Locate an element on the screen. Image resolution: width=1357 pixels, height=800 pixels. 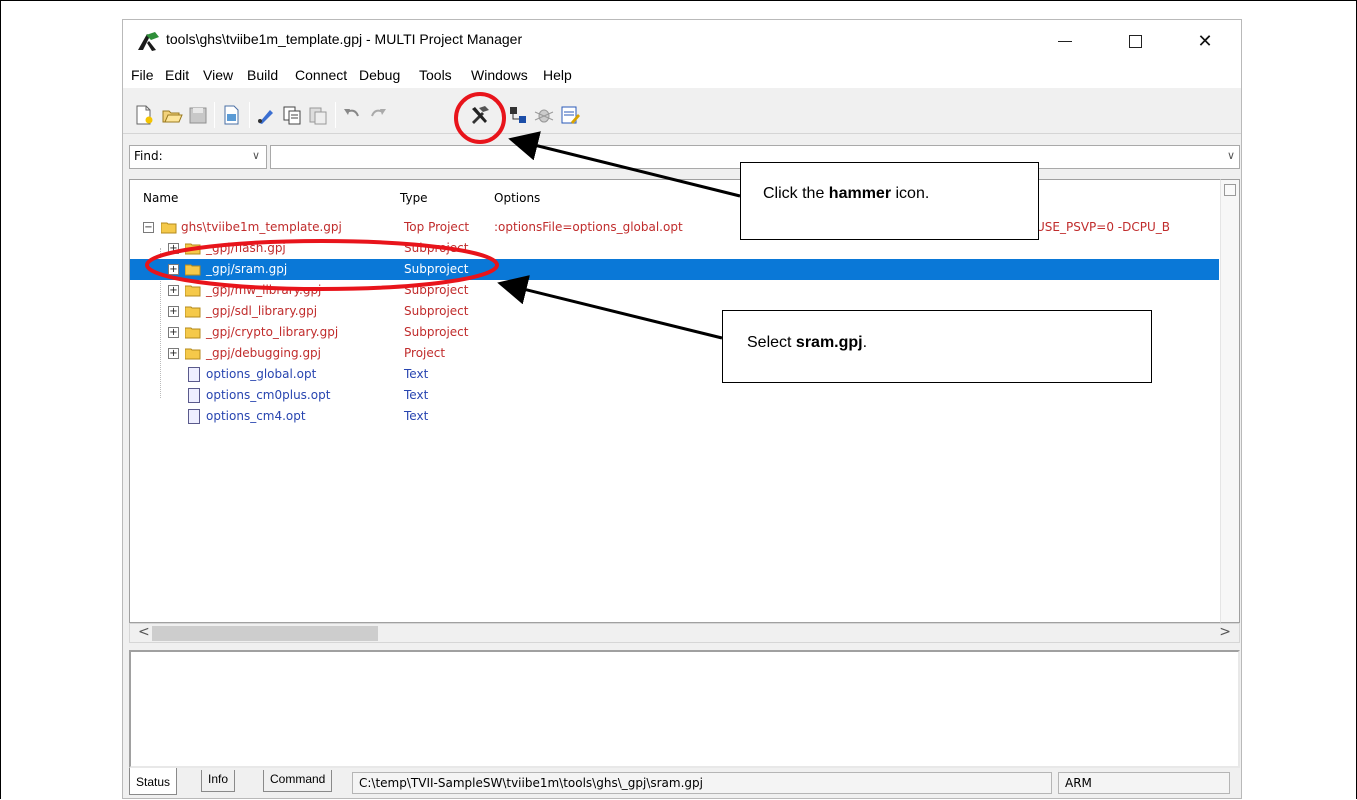
new-project-icon is located at coordinates (232, 115).